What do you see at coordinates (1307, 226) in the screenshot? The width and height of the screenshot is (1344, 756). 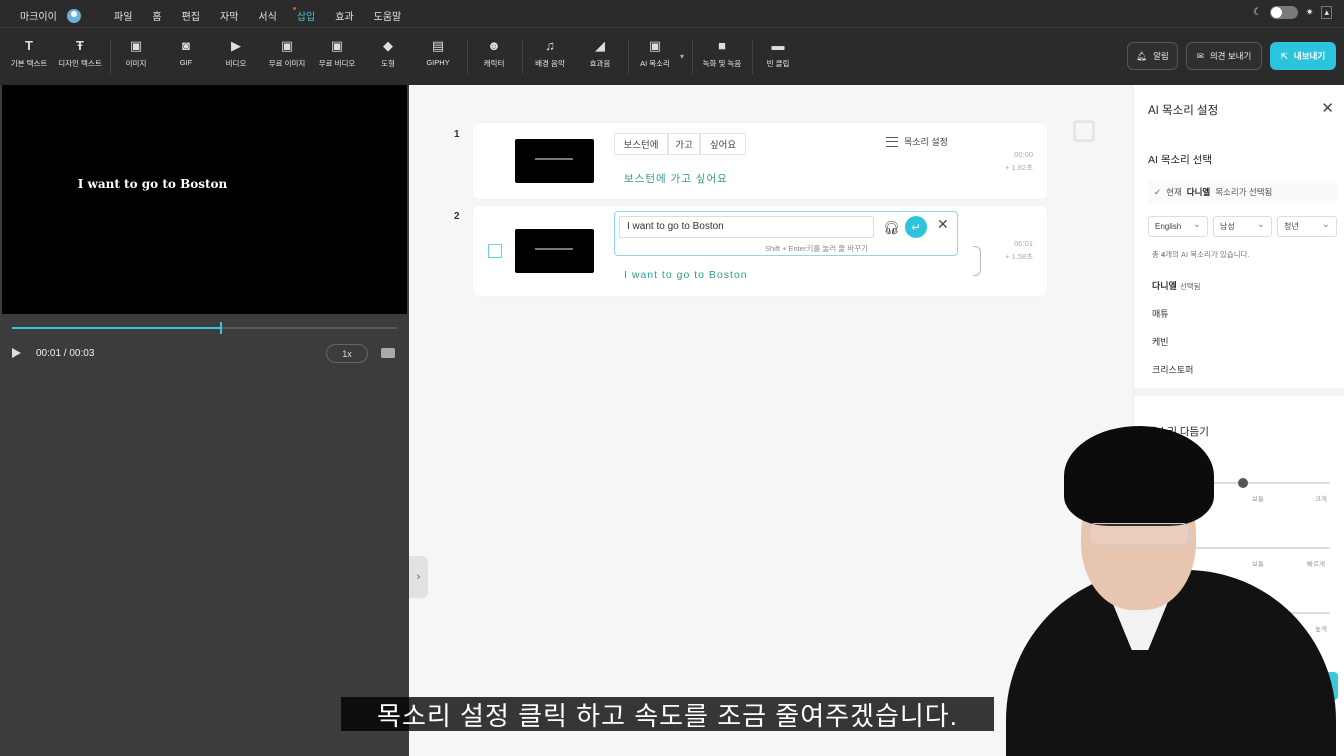 I see `age-dropdown: 청년` at bounding box center [1307, 226].